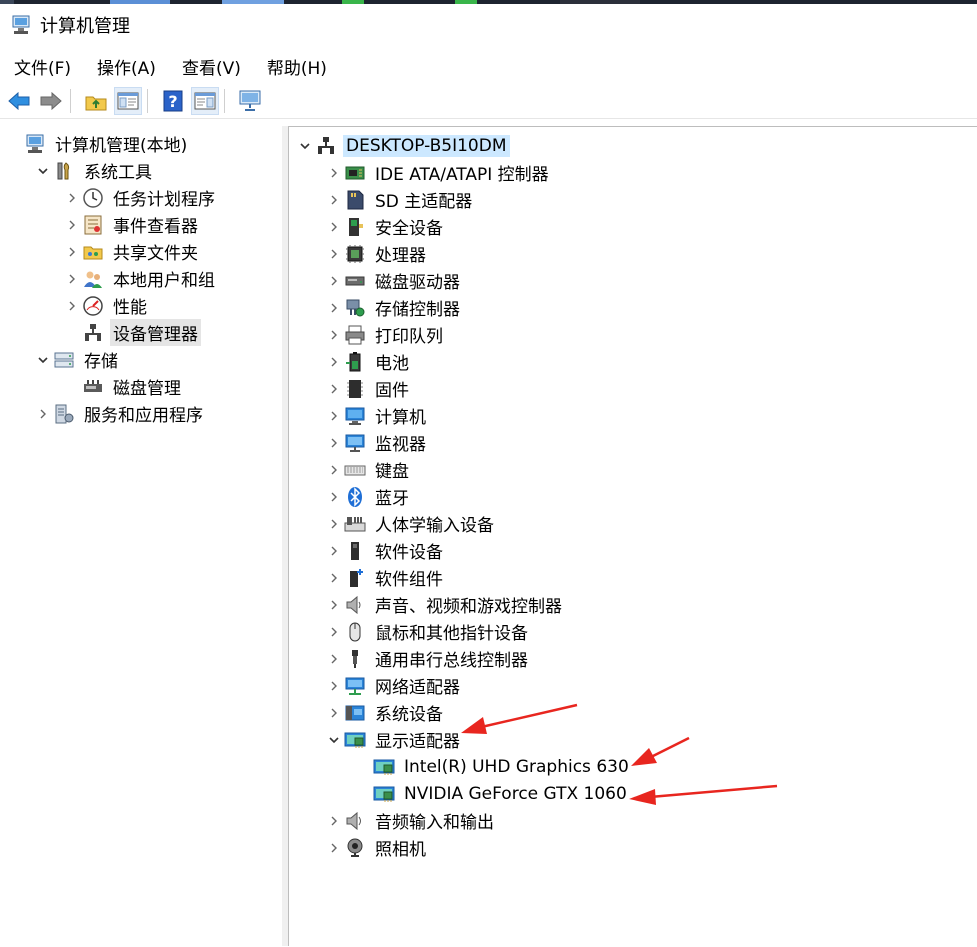 Image resolution: width=977 pixels, height=947 pixels. What do you see at coordinates (402, 145) in the screenshot?
I see `device-tree-item: DESKTOP-B5I10DM` at bounding box center [402, 145].